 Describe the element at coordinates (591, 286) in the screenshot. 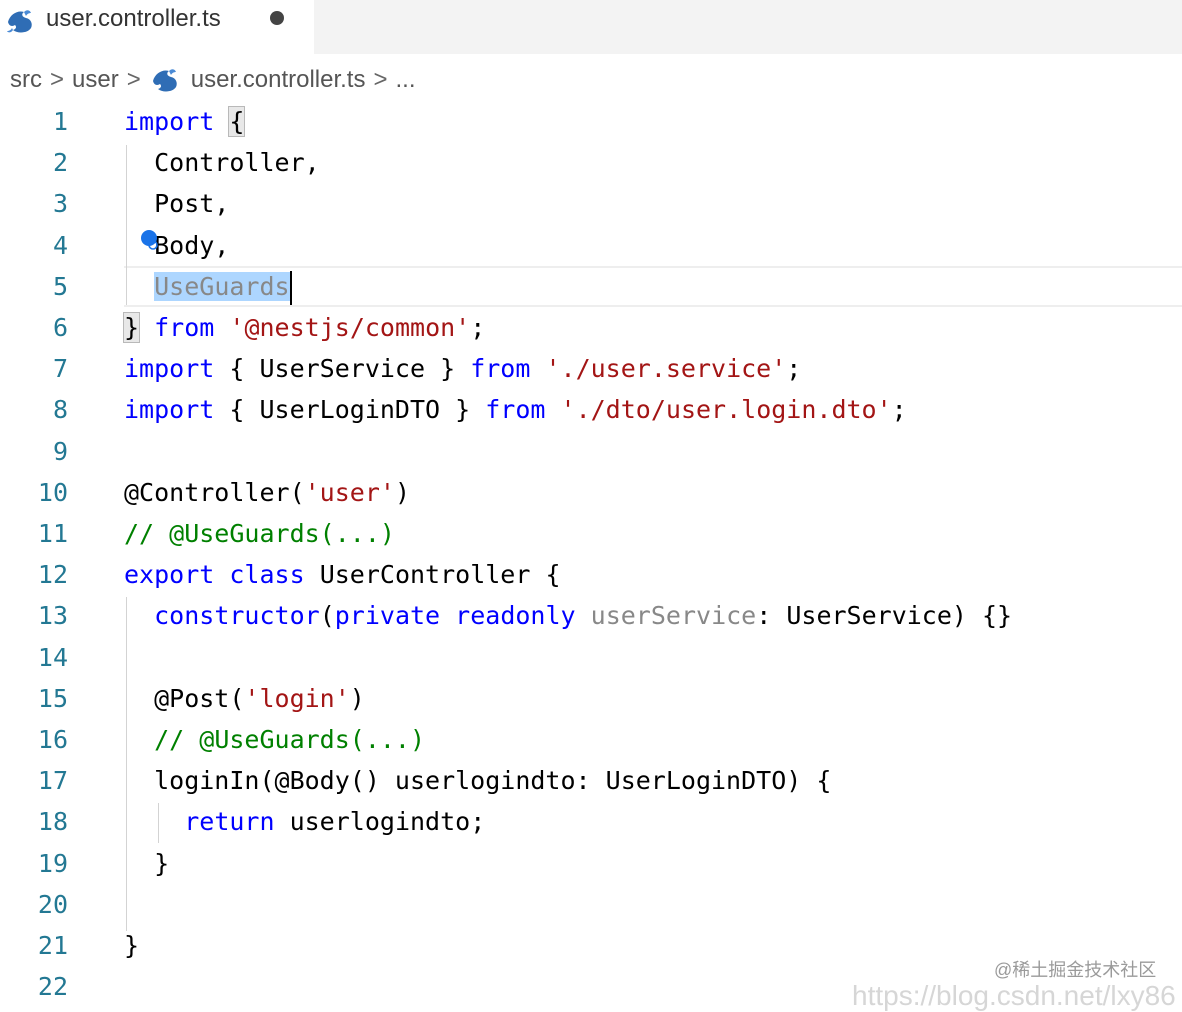

I see `code-line: 5 UseGuards` at that location.